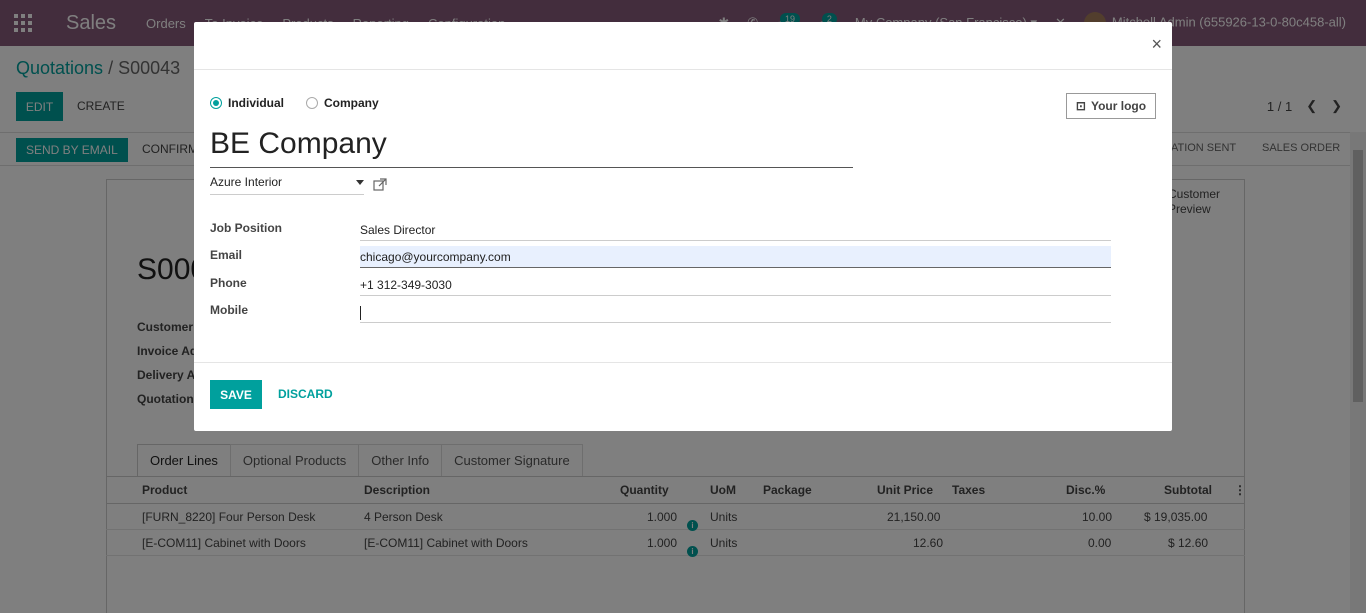  Describe the element at coordinates (735, 285) in the screenshot. I see `phone-input: +1 312-349-3030` at that location.